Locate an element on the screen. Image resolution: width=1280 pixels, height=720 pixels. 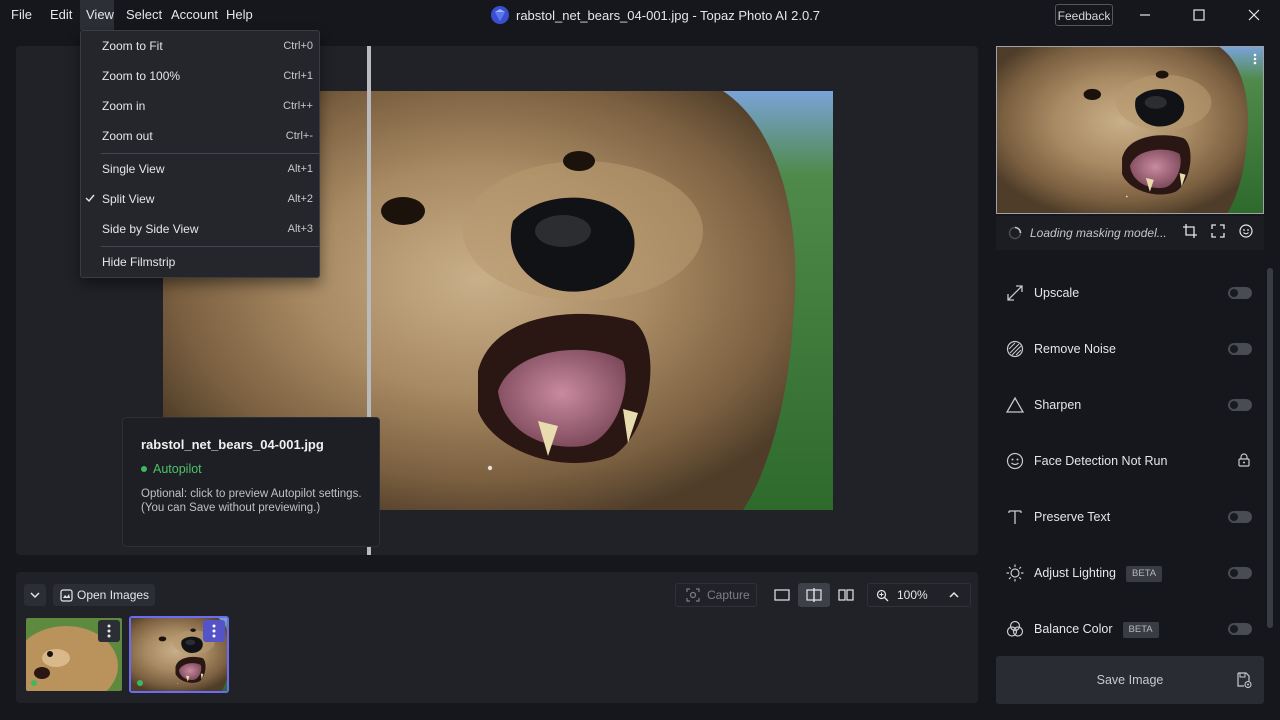
save-image-button: Save Image is located at coordinates (1130, 680).